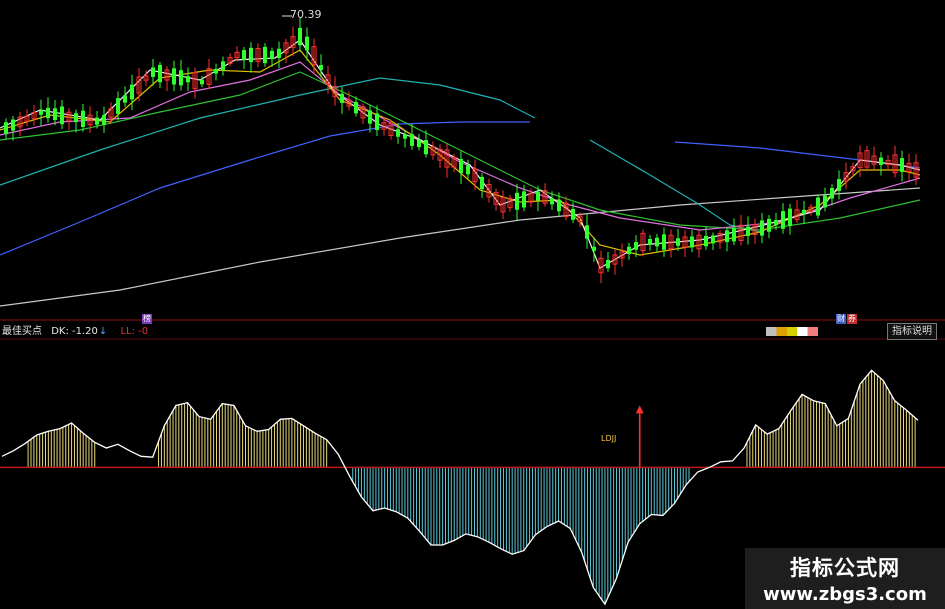  I want to click on buy-signal-arrowhead, so click(639, 409).